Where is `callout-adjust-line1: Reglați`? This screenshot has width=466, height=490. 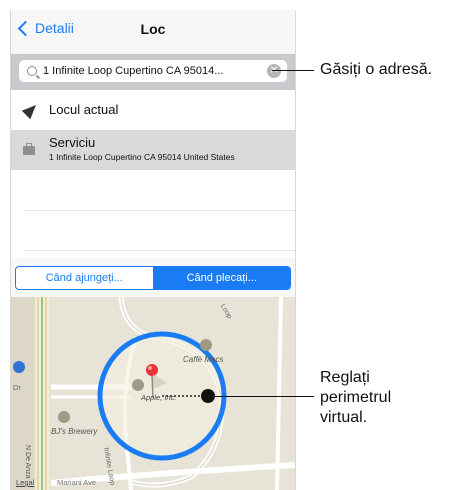 callout-adjust-line1: Reglați is located at coordinates (345, 377).